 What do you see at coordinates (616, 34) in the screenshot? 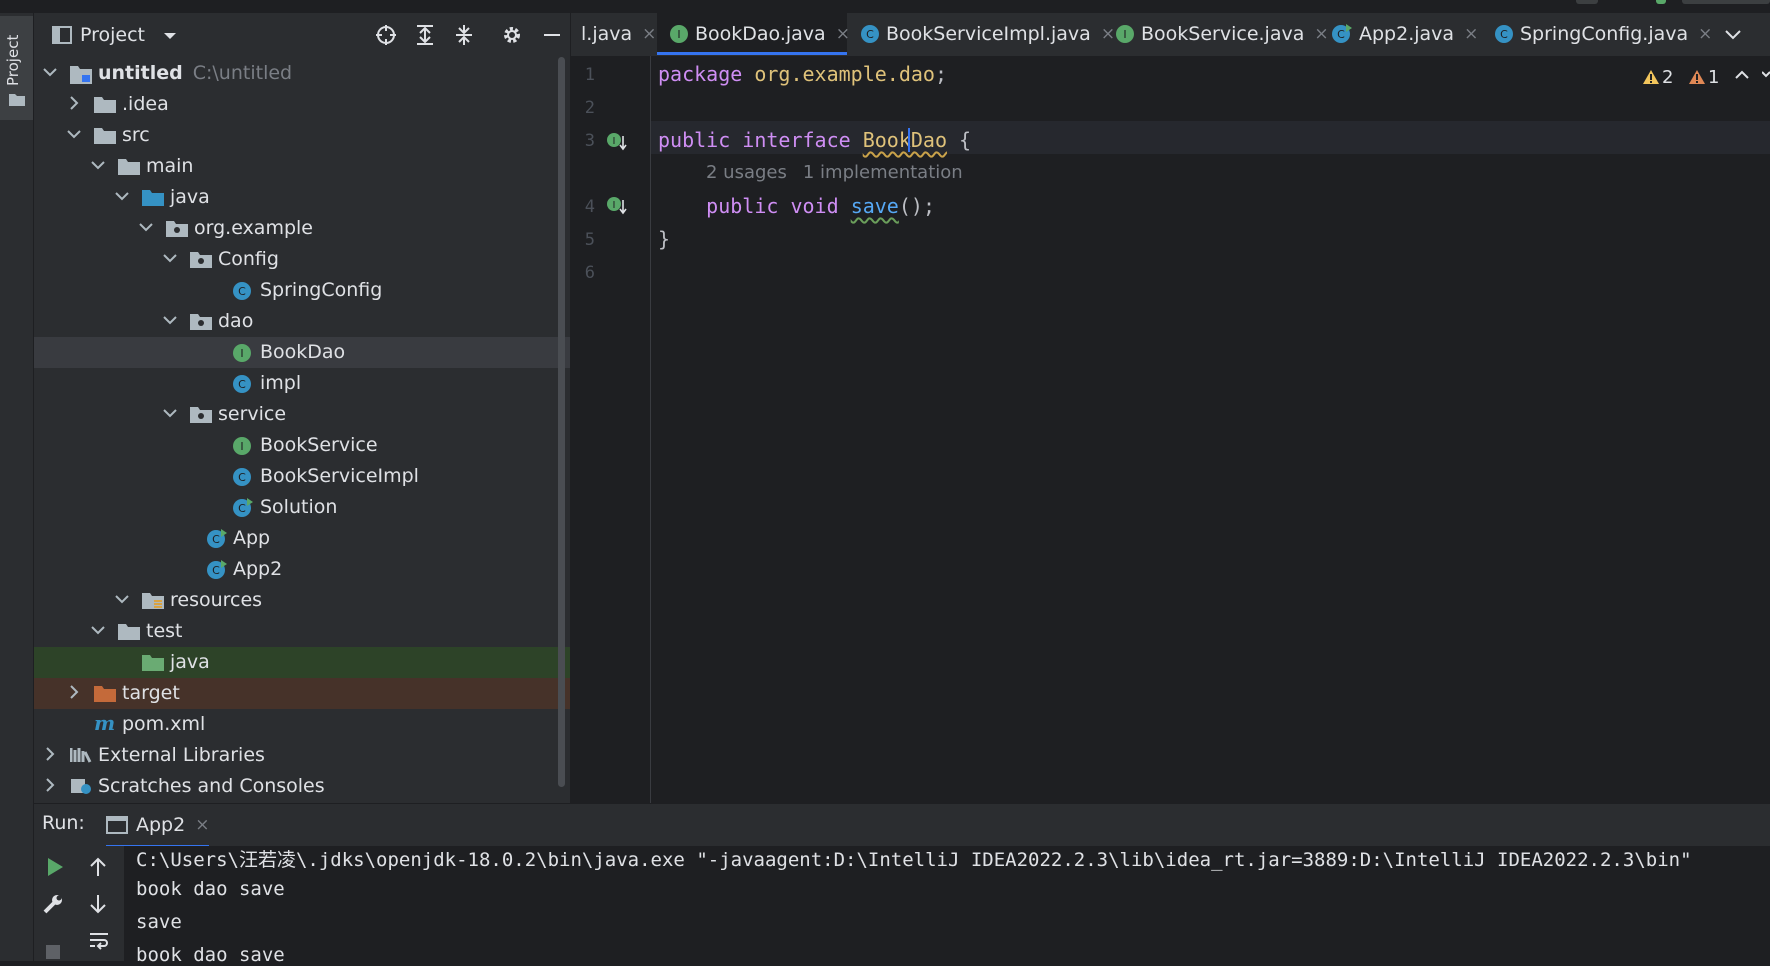
I see `tab-impl-java: l.java ×` at bounding box center [616, 34].